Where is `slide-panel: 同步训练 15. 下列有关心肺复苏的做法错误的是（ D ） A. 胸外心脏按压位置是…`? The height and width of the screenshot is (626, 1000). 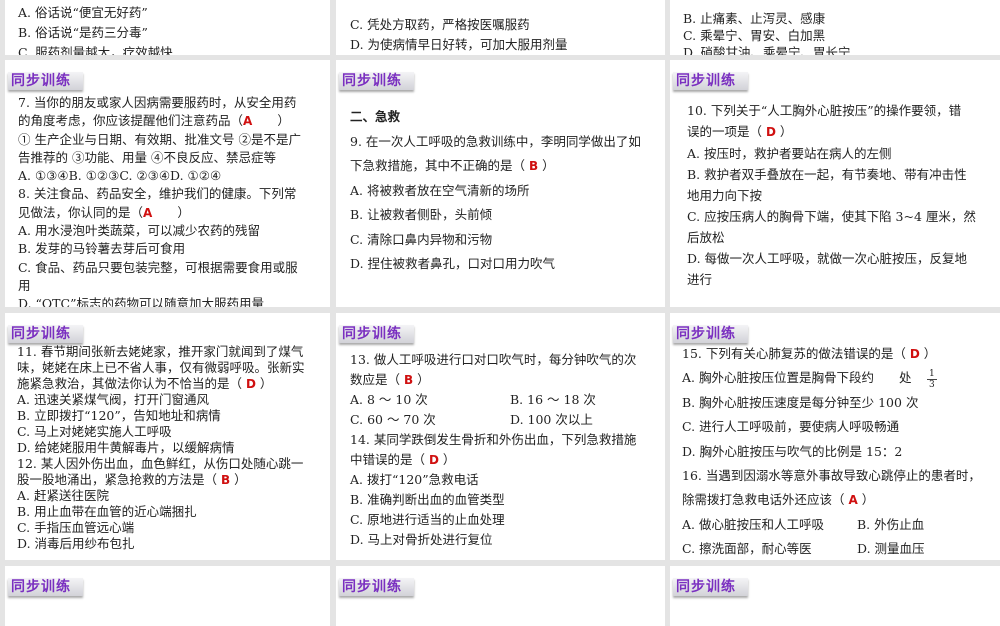
slide-panel: 同步训练 15. 下列有关心肺复苏的做法错误的是（ D ） A. 胸外心脏按压位置是… is located at coordinates (835, 436).